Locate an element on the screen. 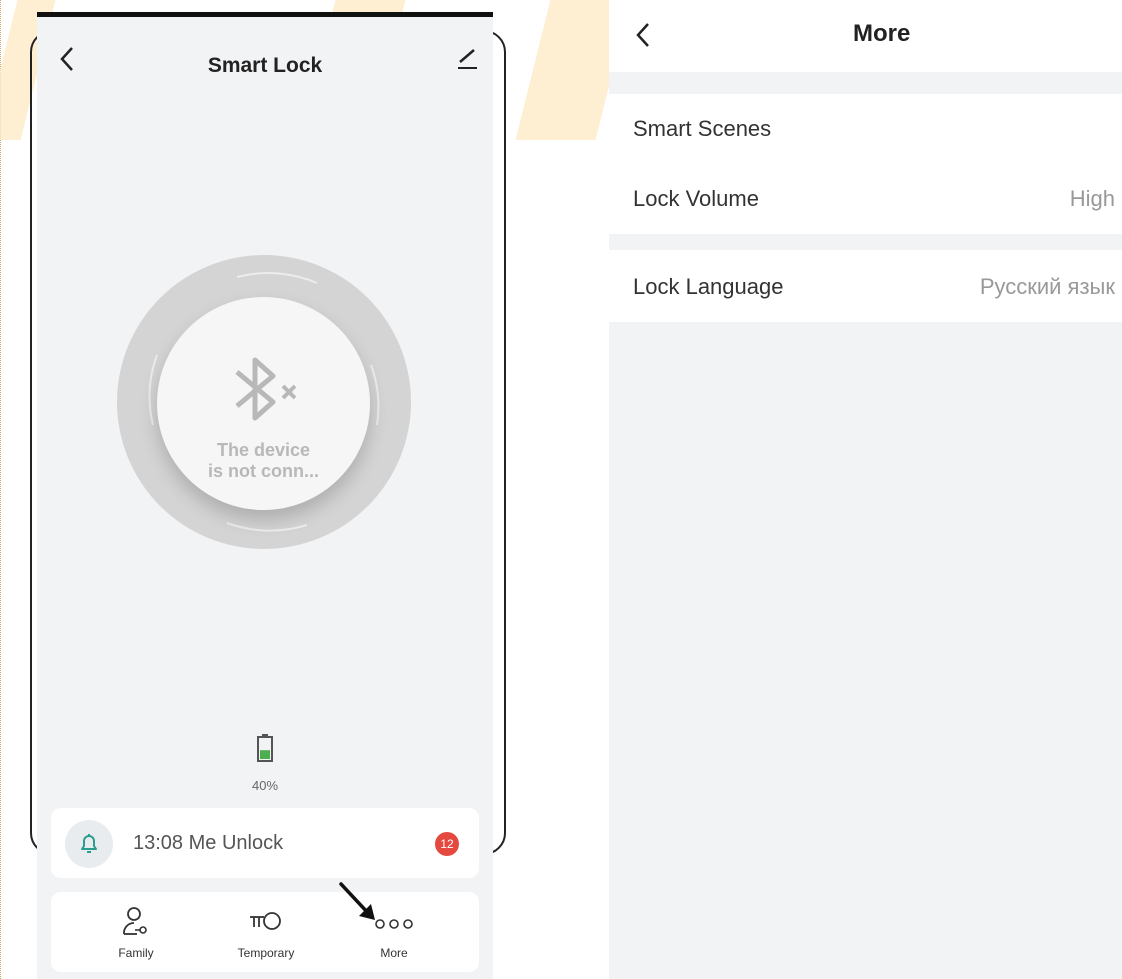 Image resolution: width=1122 pixels, height=979 pixels. lock-volume-row: Lock Volume High is located at coordinates (865, 198).